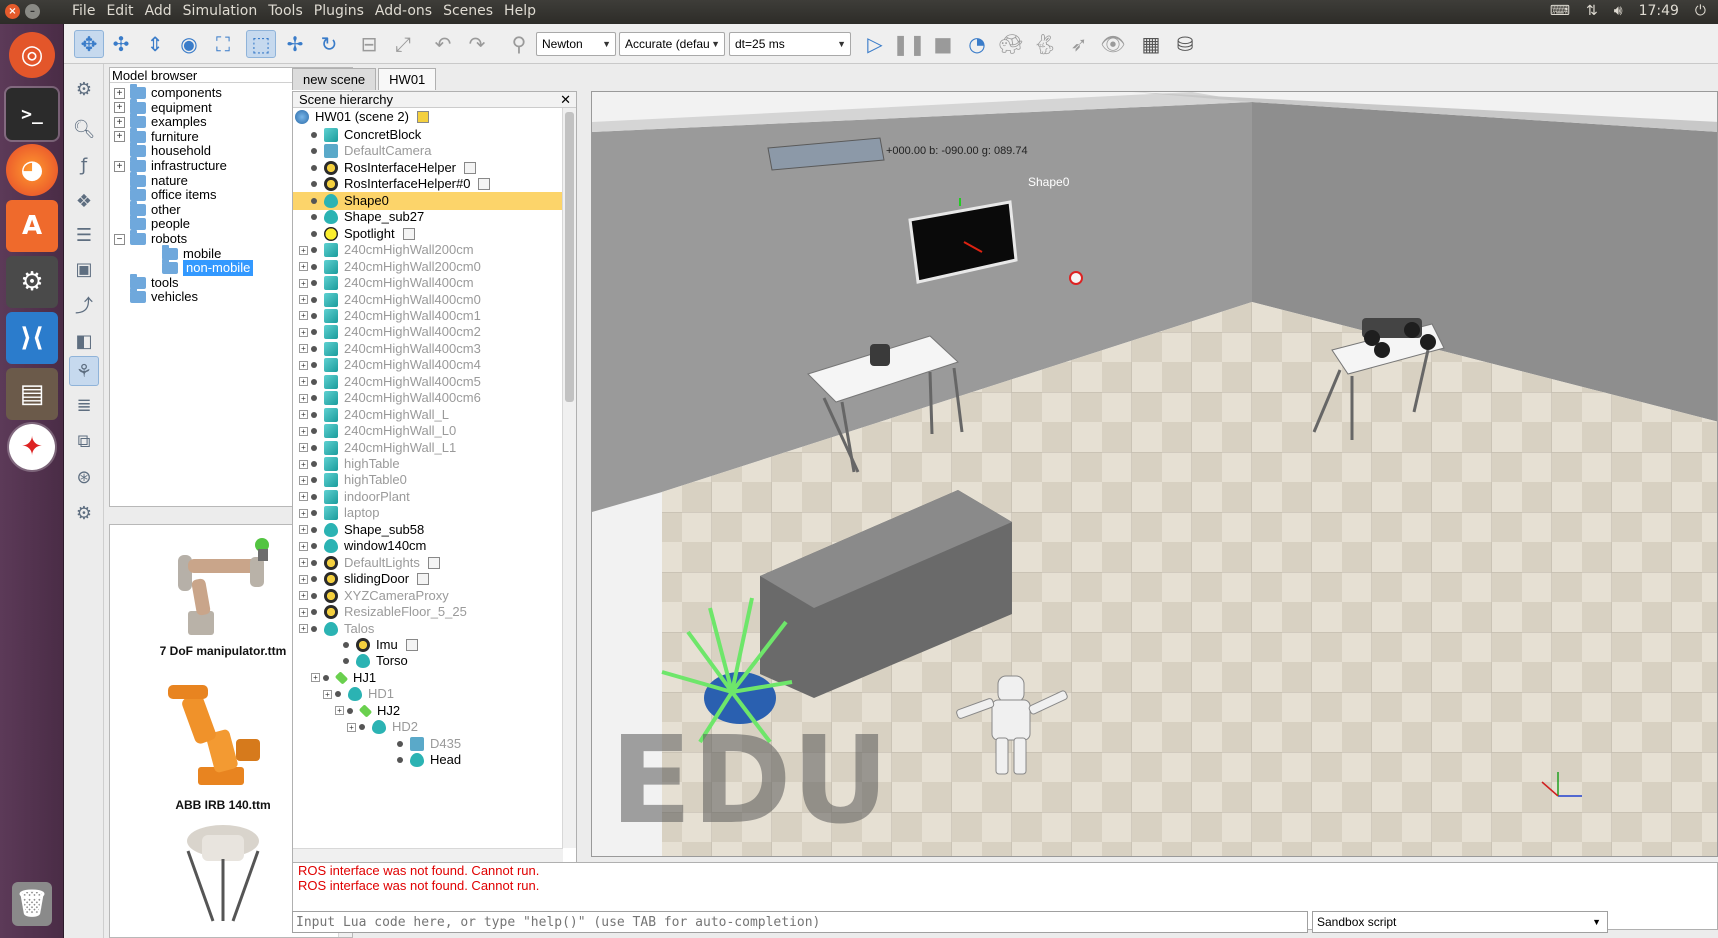 The width and height of the screenshot is (1718, 938). Describe the element at coordinates (520, 11) in the screenshot. I see `menu-help: Help` at that location.